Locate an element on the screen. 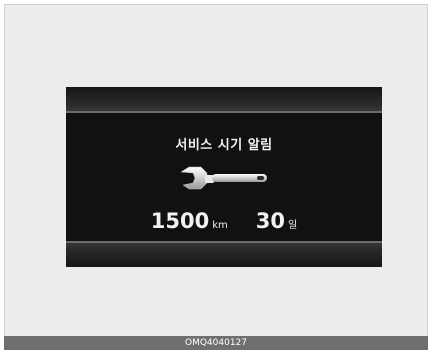 This screenshot has width=432, height=350. distance-unit: km is located at coordinates (220, 225).